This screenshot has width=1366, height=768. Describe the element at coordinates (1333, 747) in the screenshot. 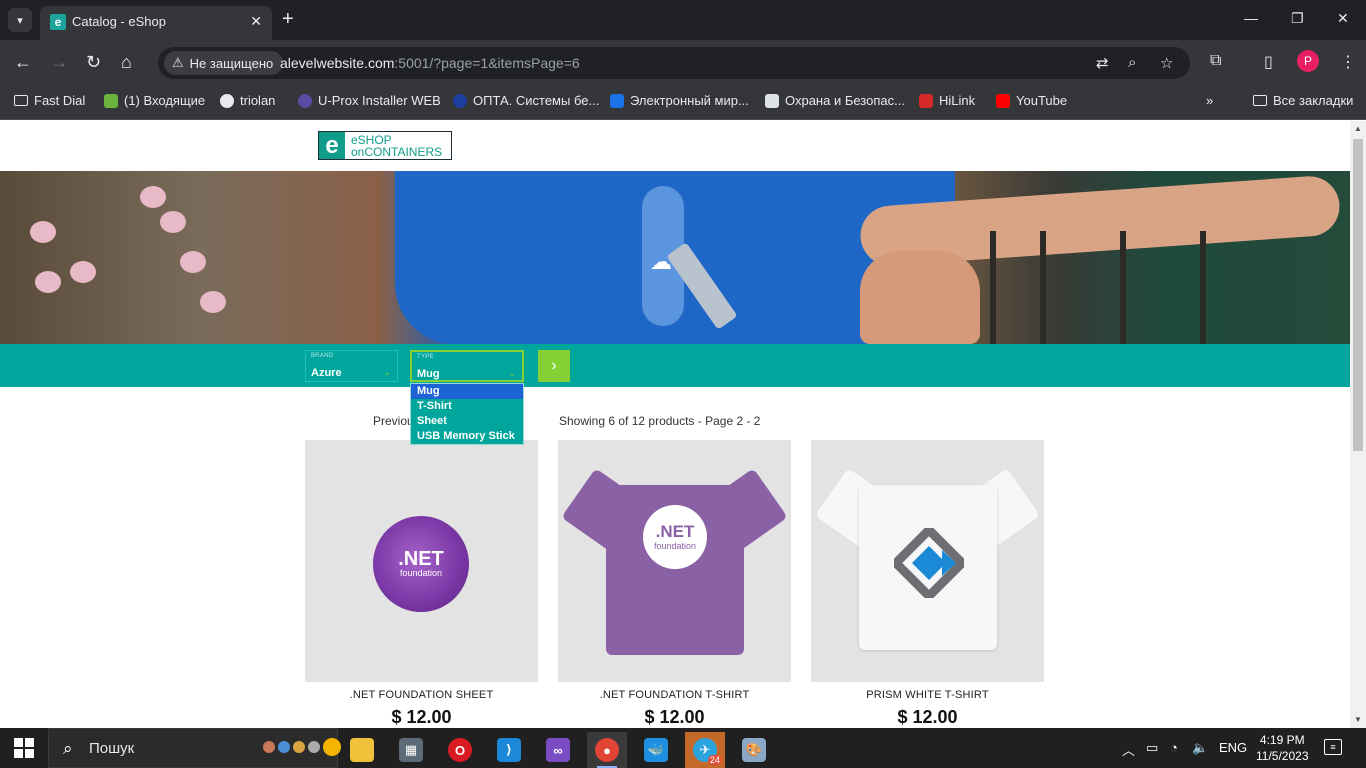

I see `notification-icon: ≡` at that location.